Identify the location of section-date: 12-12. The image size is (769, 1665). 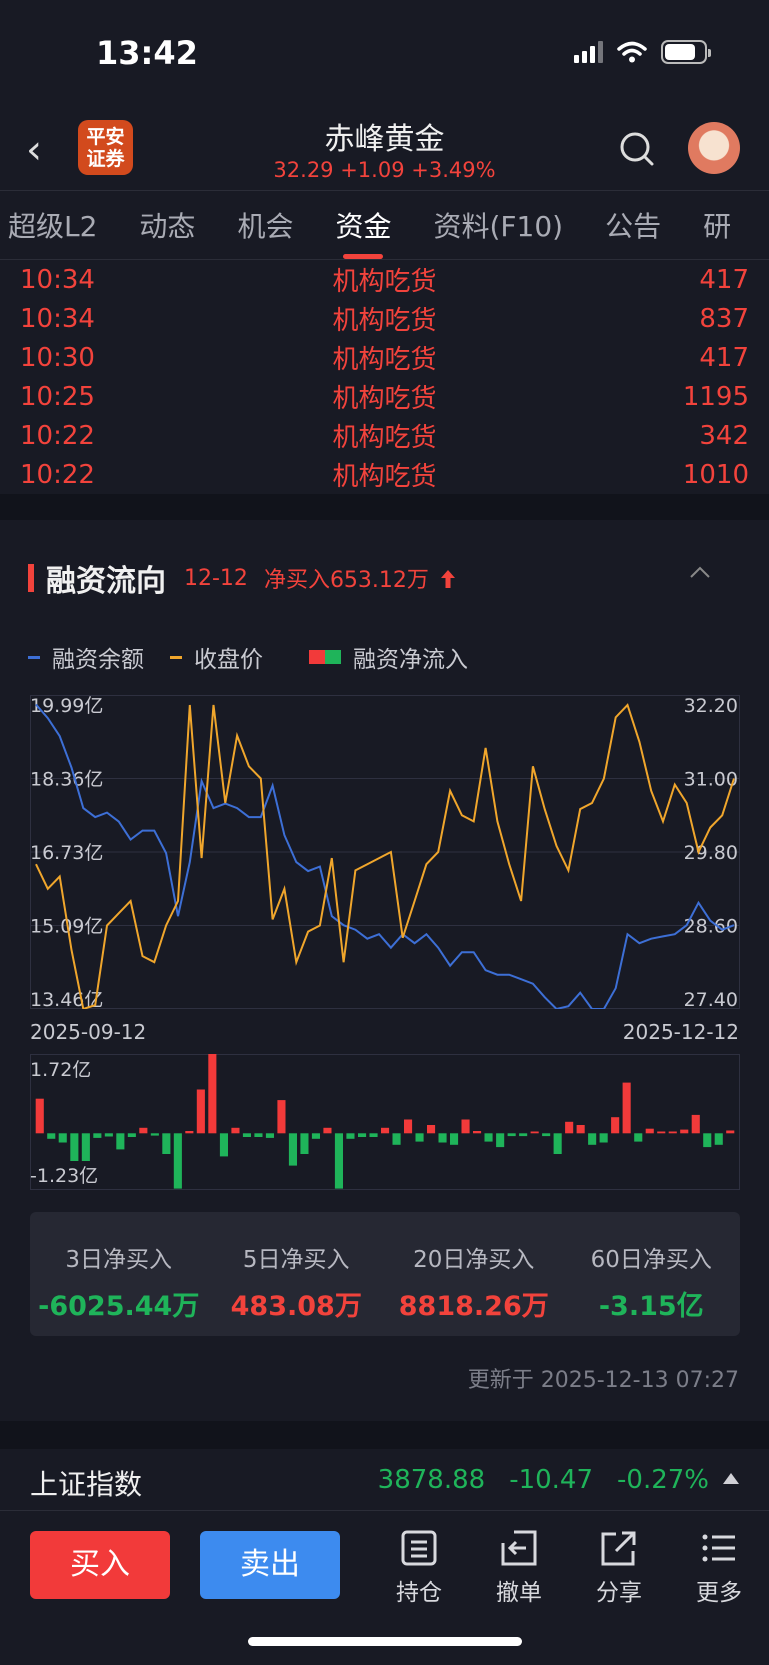
(216, 578).